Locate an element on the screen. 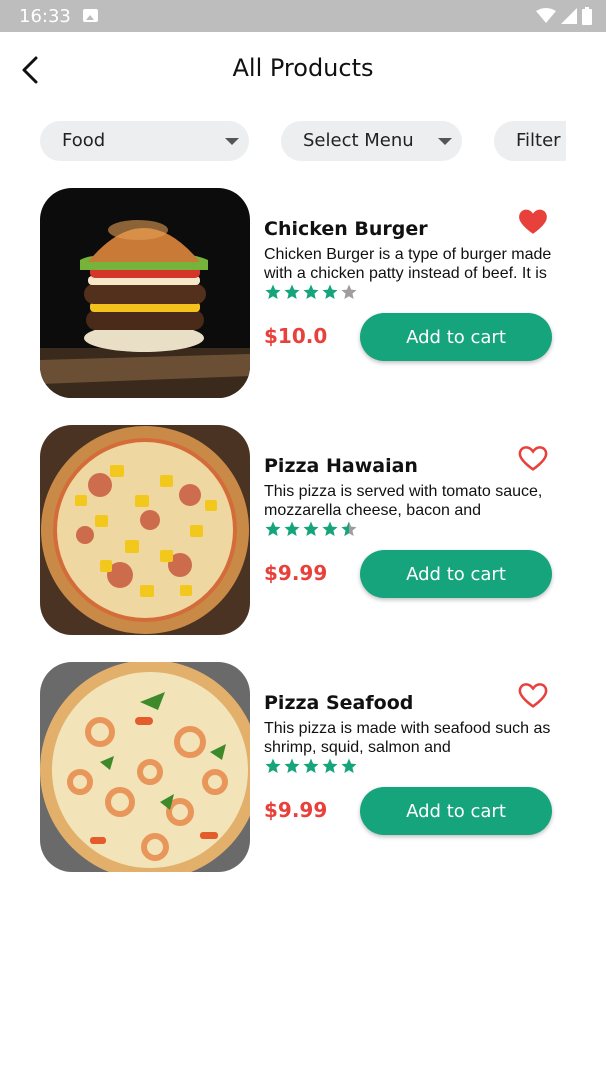 The height and width of the screenshot is (1076, 606). signal-icon is located at coordinates (569, 16).